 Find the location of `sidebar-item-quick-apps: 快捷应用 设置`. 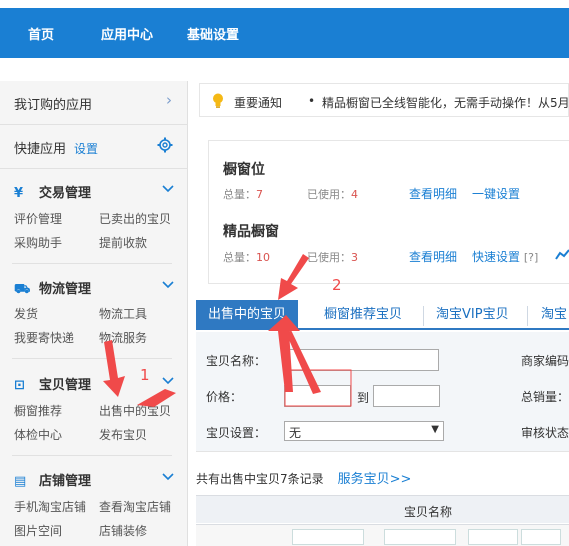

sidebar-item-quick-apps: 快捷应用 设置 is located at coordinates (94, 147).